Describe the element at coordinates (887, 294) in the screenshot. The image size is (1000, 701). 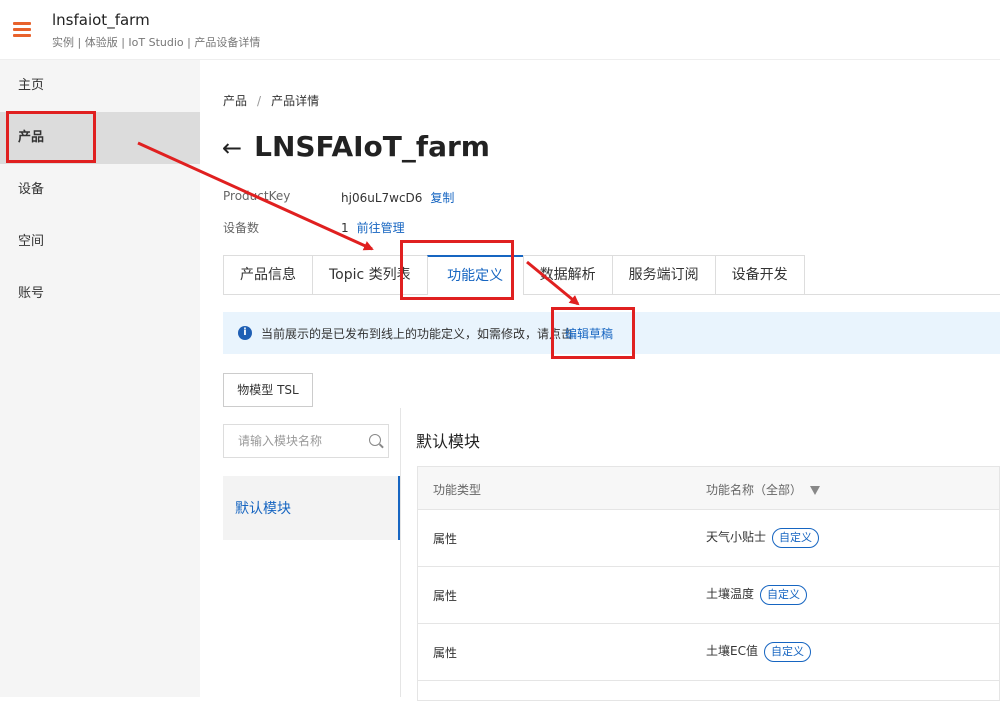
I see `tab-underline` at that location.